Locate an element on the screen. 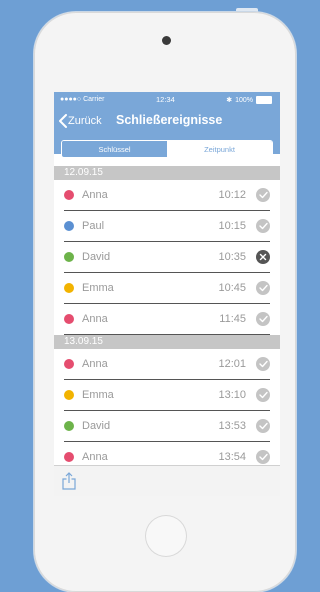  bottom-toolbar is located at coordinates (167, 480).